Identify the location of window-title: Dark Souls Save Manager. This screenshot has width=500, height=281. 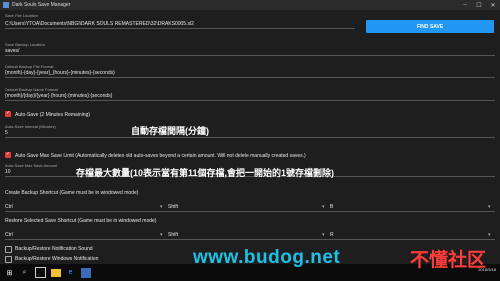
(41, 5).